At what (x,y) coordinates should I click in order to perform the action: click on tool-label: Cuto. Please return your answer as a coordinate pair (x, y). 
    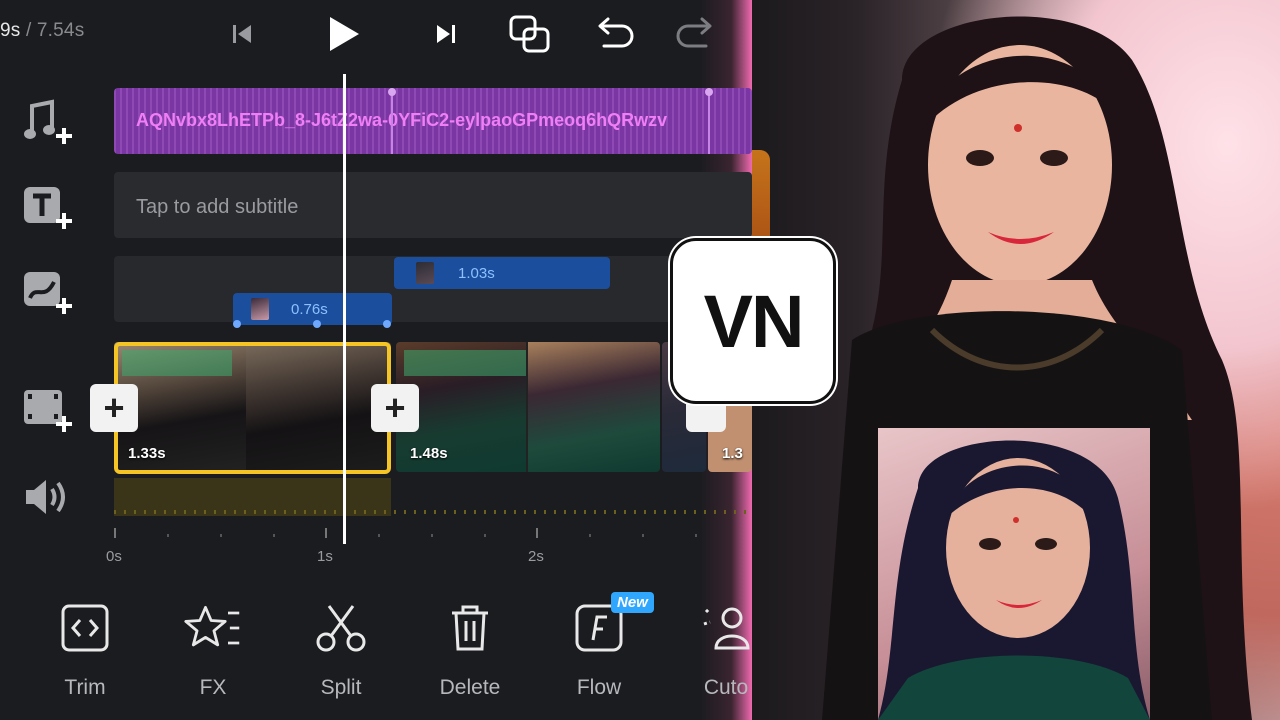
    Looking at the image, I should click on (726, 687).